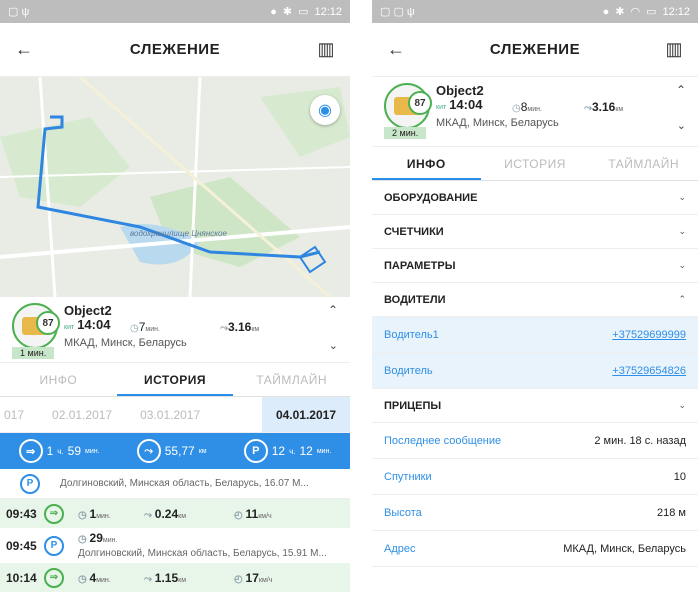 Image resolution: width=698 pixels, height=608 pixels. I want to click on section-drivers: ВОДИТЕЛИ ⌃, so click(535, 300).